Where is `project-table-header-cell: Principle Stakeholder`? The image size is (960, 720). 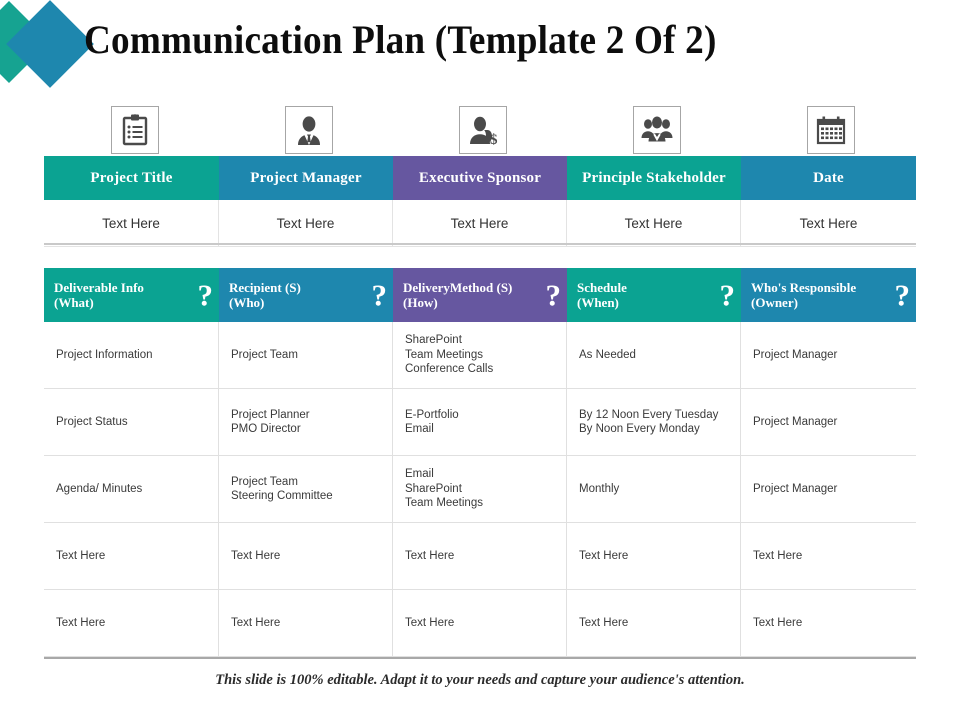 project-table-header-cell: Principle Stakeholder is located at coordinates (654, 178).